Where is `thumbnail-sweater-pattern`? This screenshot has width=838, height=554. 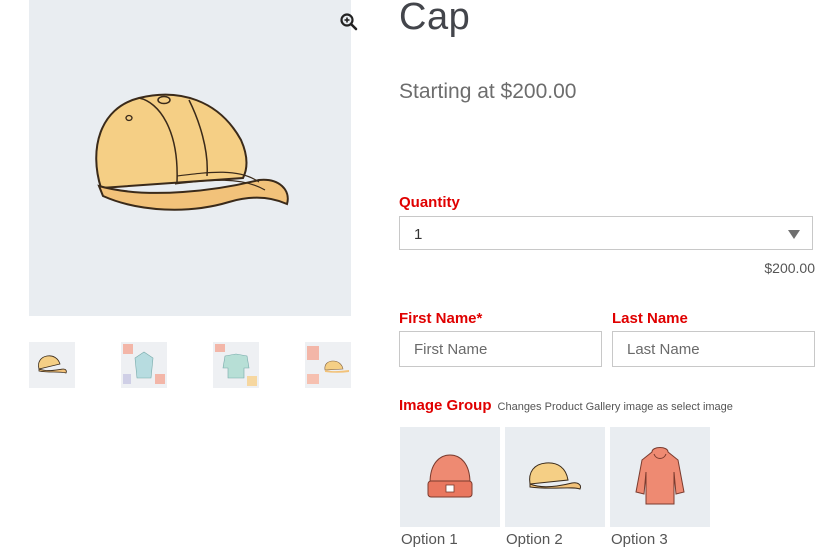 thumbnail-sweater-pattern is located at coordinates (236, 365).